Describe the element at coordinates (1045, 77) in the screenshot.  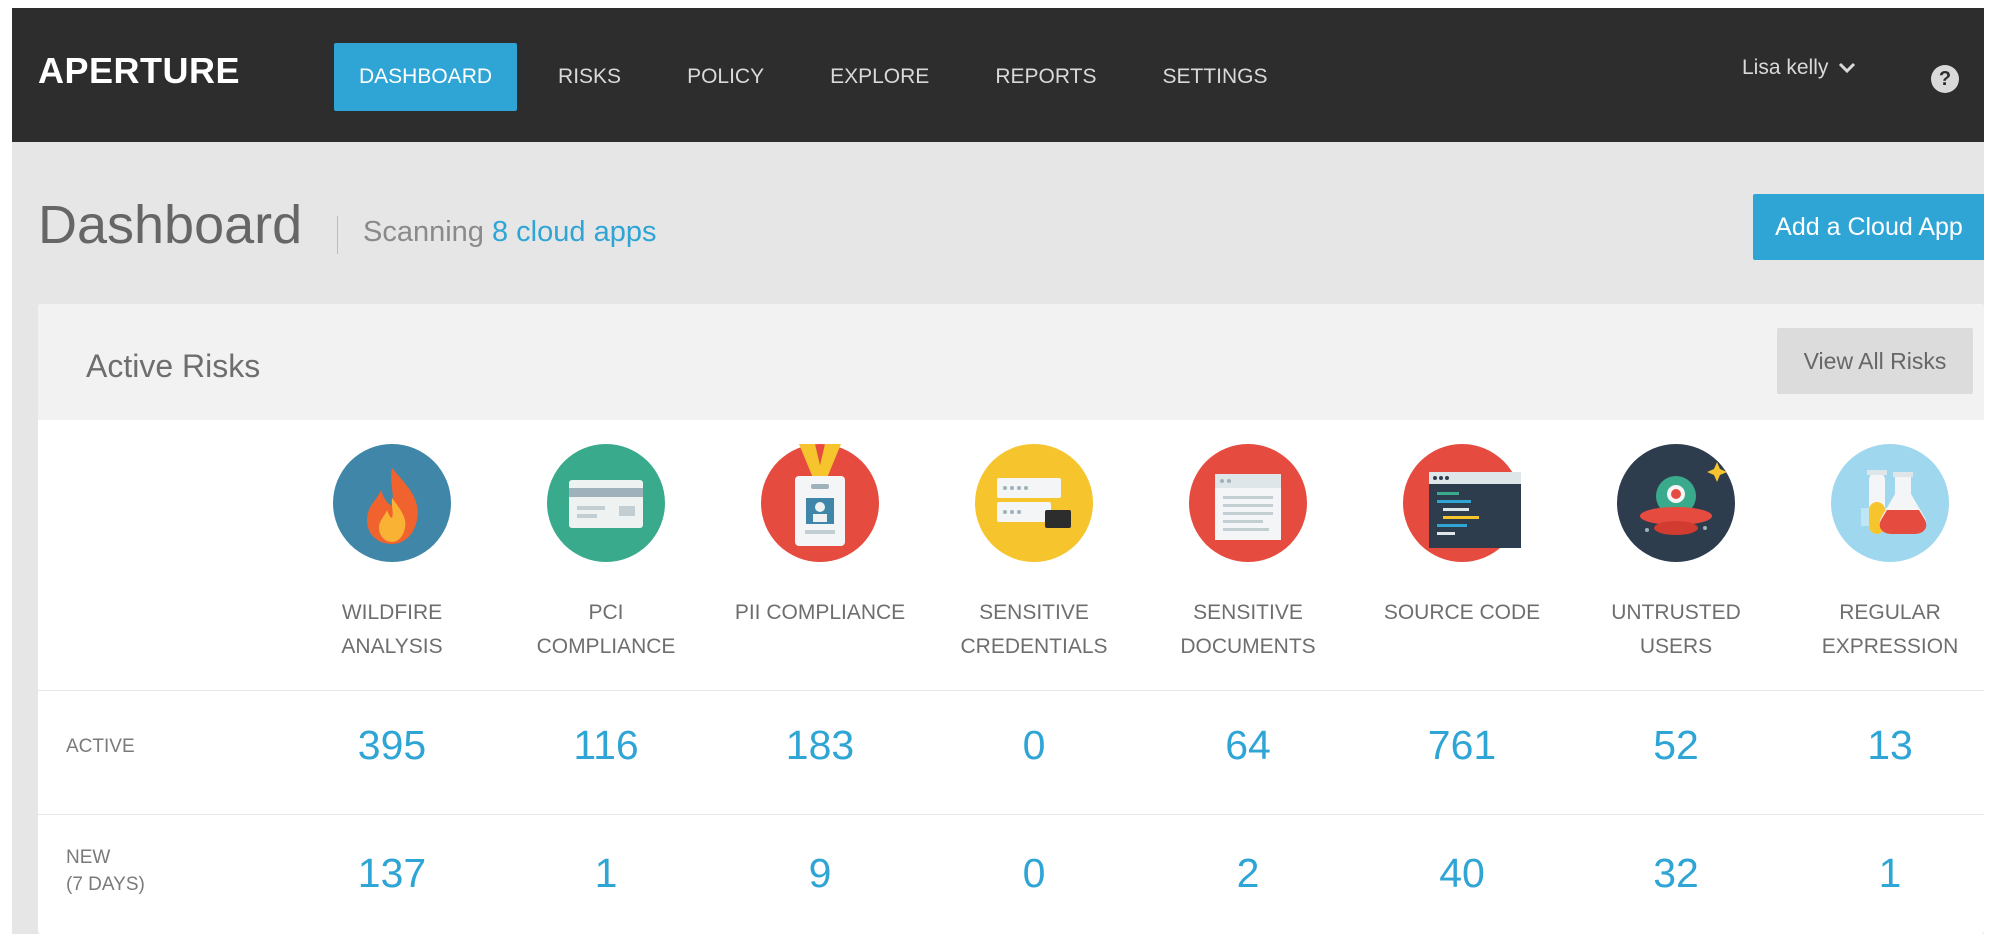
I see `nav-reports: REPORTS` at that location.